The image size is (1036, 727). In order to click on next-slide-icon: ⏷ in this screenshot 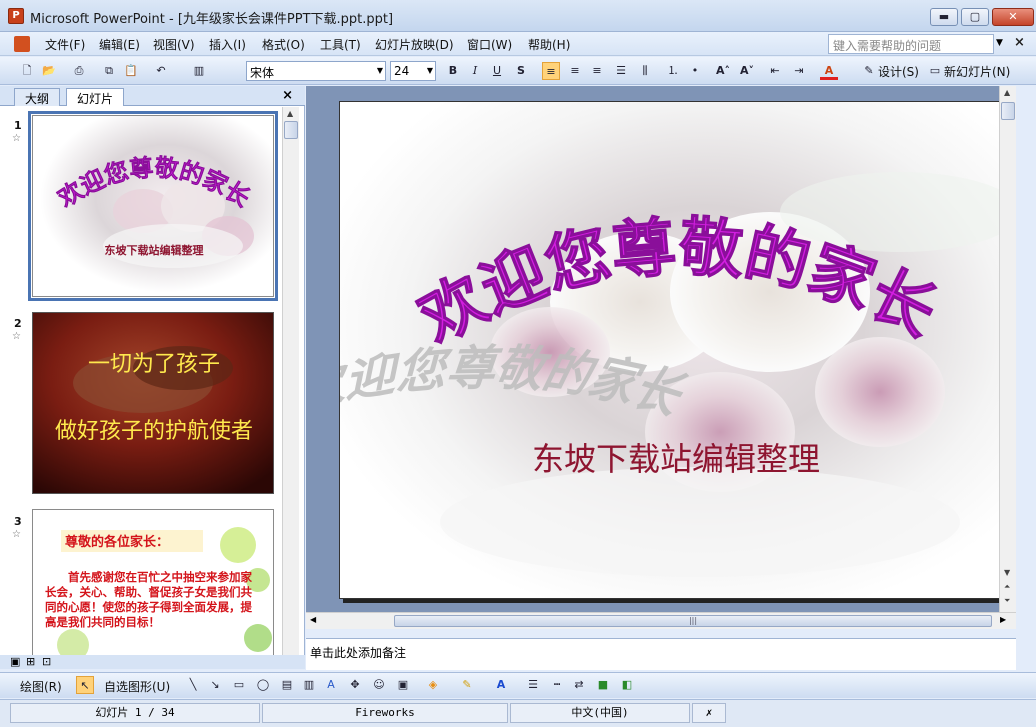, I will do `click(1007, 601)`.